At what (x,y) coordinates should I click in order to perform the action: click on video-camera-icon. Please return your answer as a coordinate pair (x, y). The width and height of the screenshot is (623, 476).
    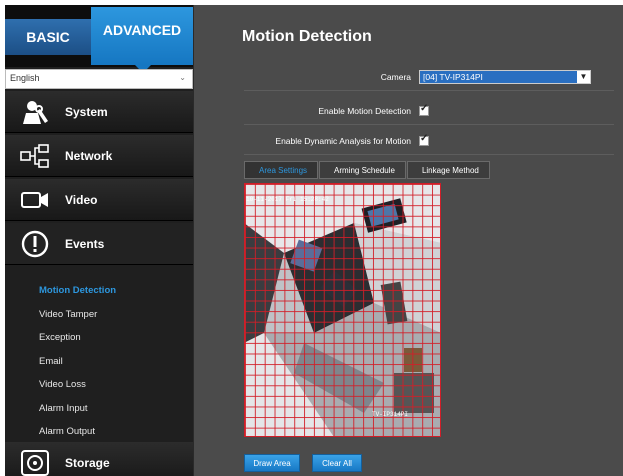
    Looking at the image, I should click on (35, 200).